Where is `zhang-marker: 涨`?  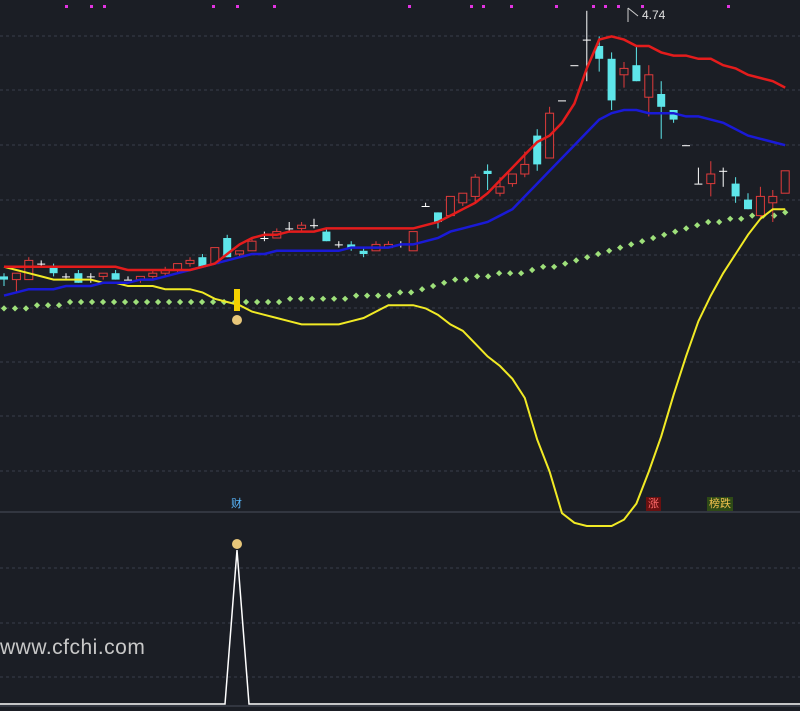
zhang-marker: 涨 is located at coordinates (653, 504).